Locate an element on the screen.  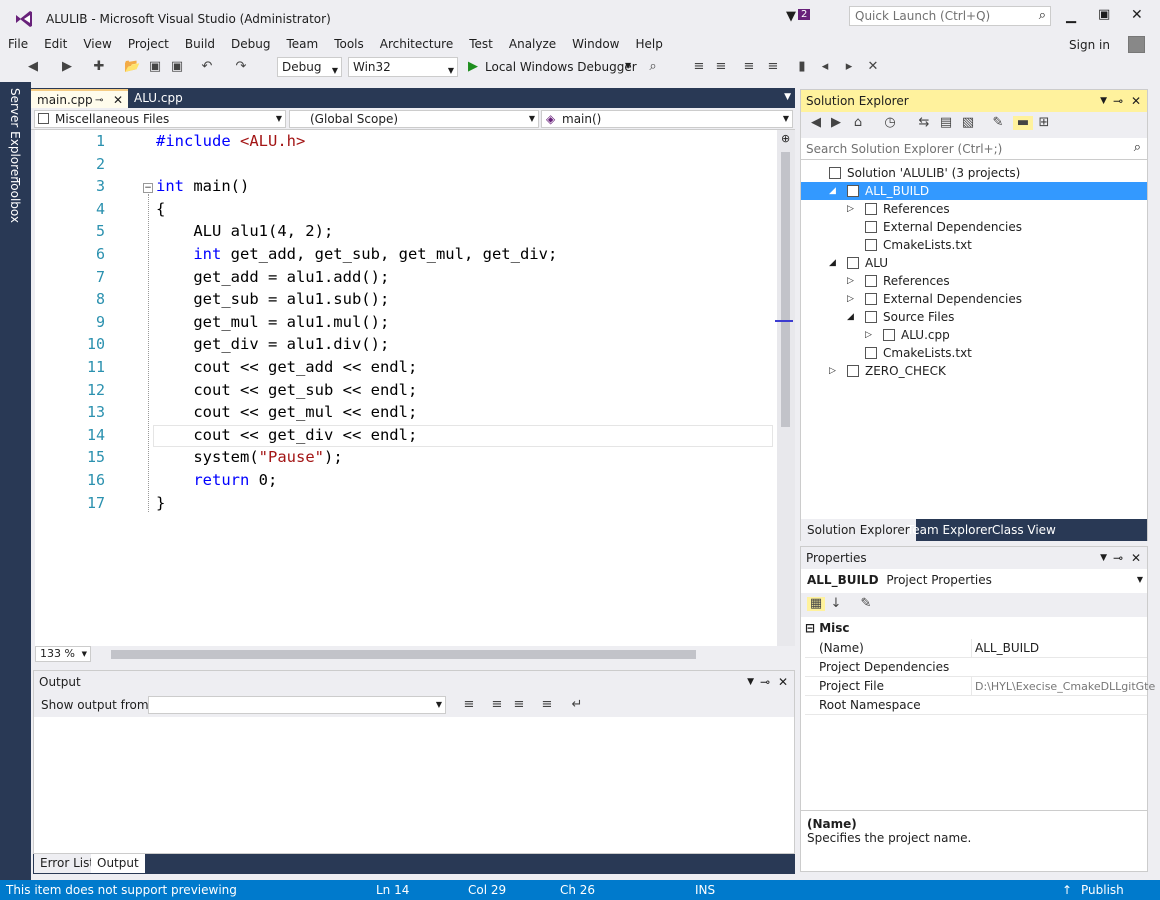
code-line: system("Pause"); is located at coordinates (249, 457).